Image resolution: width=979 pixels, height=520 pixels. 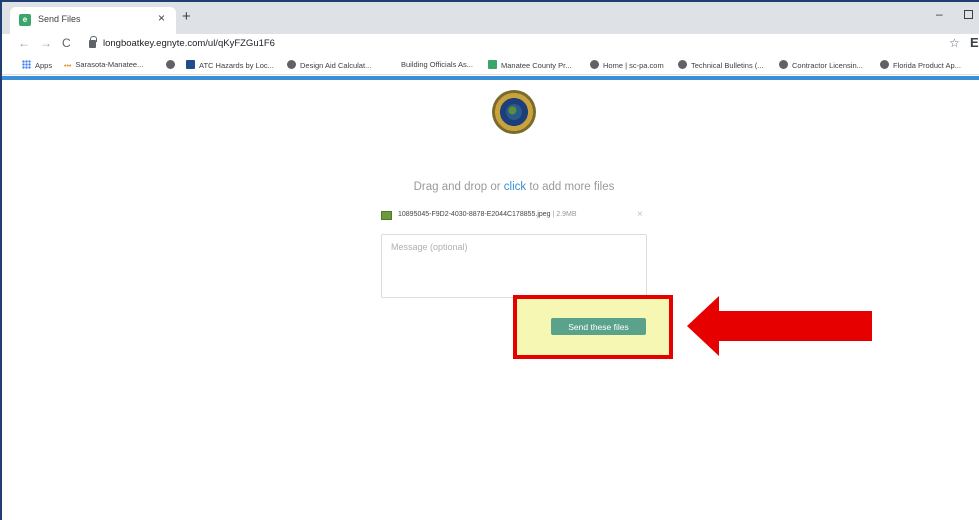 I want to click on tab-close-icon: ×, so click(x=161, y=18).